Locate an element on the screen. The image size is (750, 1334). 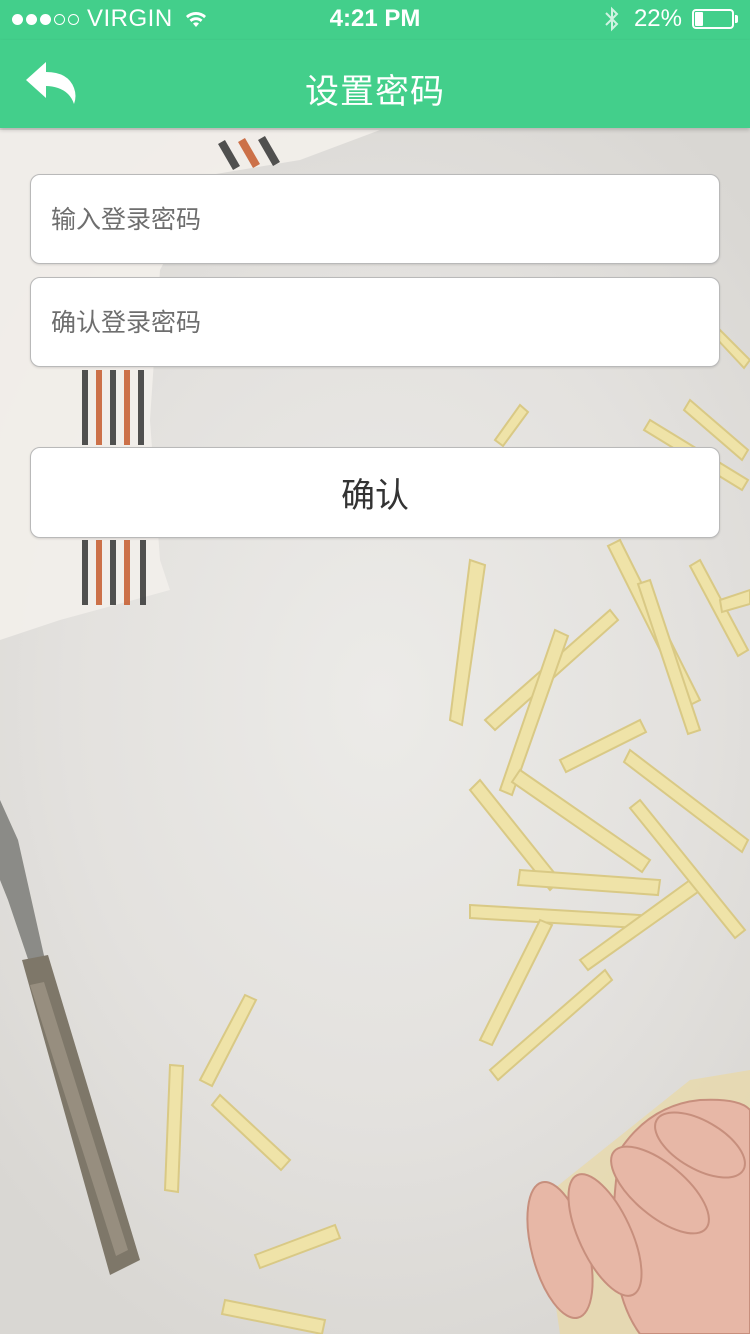
status-bar: VIRGIN 4:21 PM 22% is located at coordinates (375, 20).